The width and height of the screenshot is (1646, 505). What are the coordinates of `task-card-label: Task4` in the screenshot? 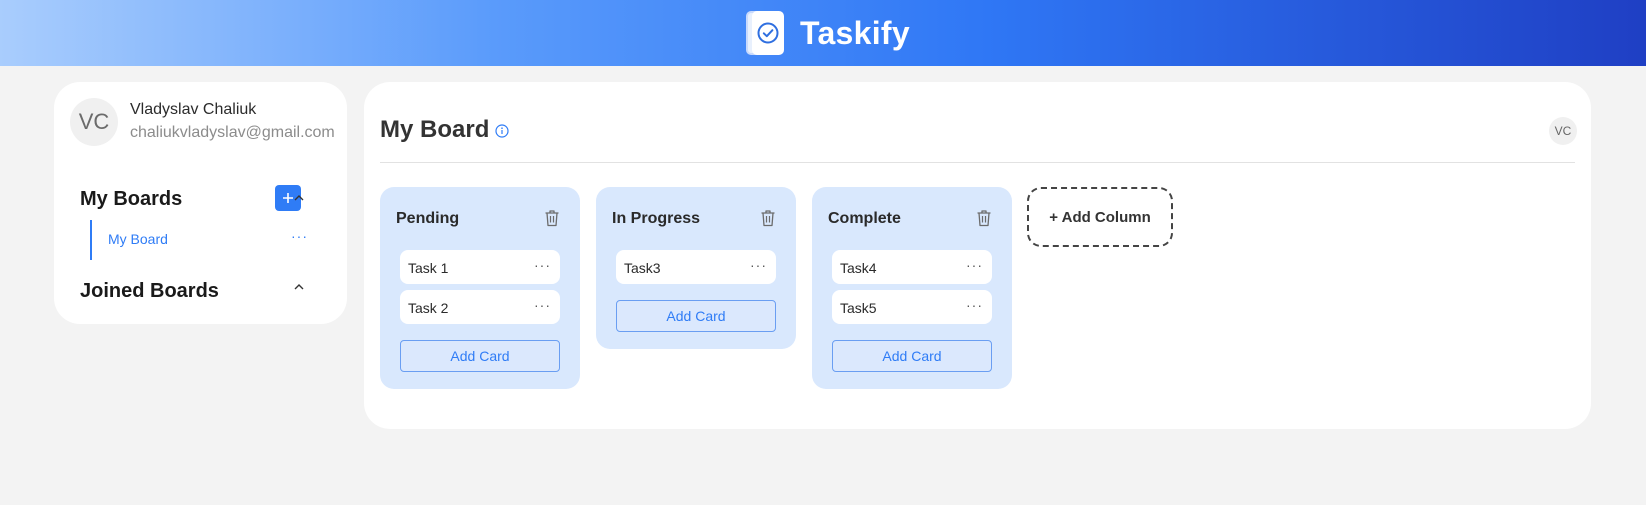 It's located at (858, 268).